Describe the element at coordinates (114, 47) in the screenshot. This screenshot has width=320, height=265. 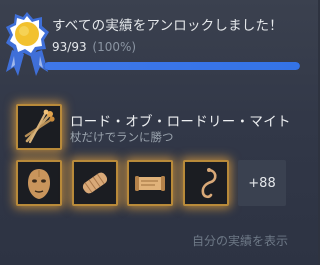
I see `achievement-percent: (100%)` at that location.